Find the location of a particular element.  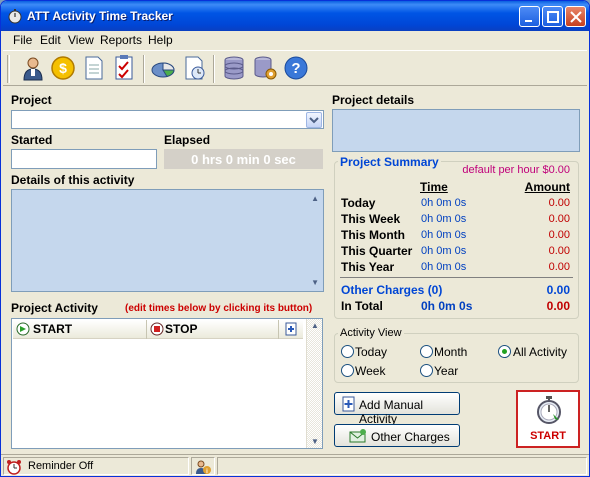

status-bar: Reminder Off i is located at coordinates (295, 465).